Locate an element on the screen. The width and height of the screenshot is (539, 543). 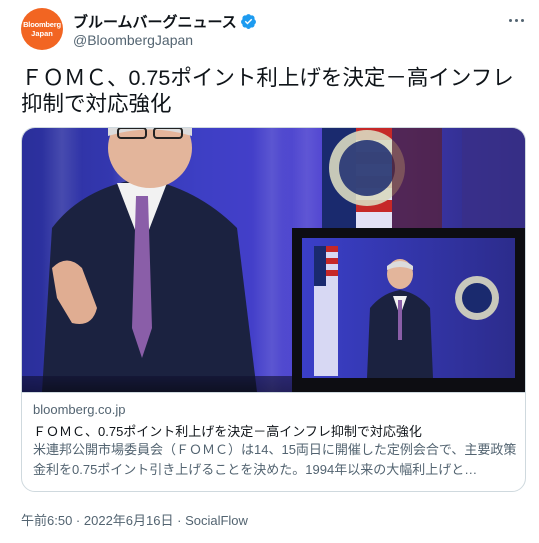
author-name-row: ブルームバーグニュース is located at coordinates (165, 21).